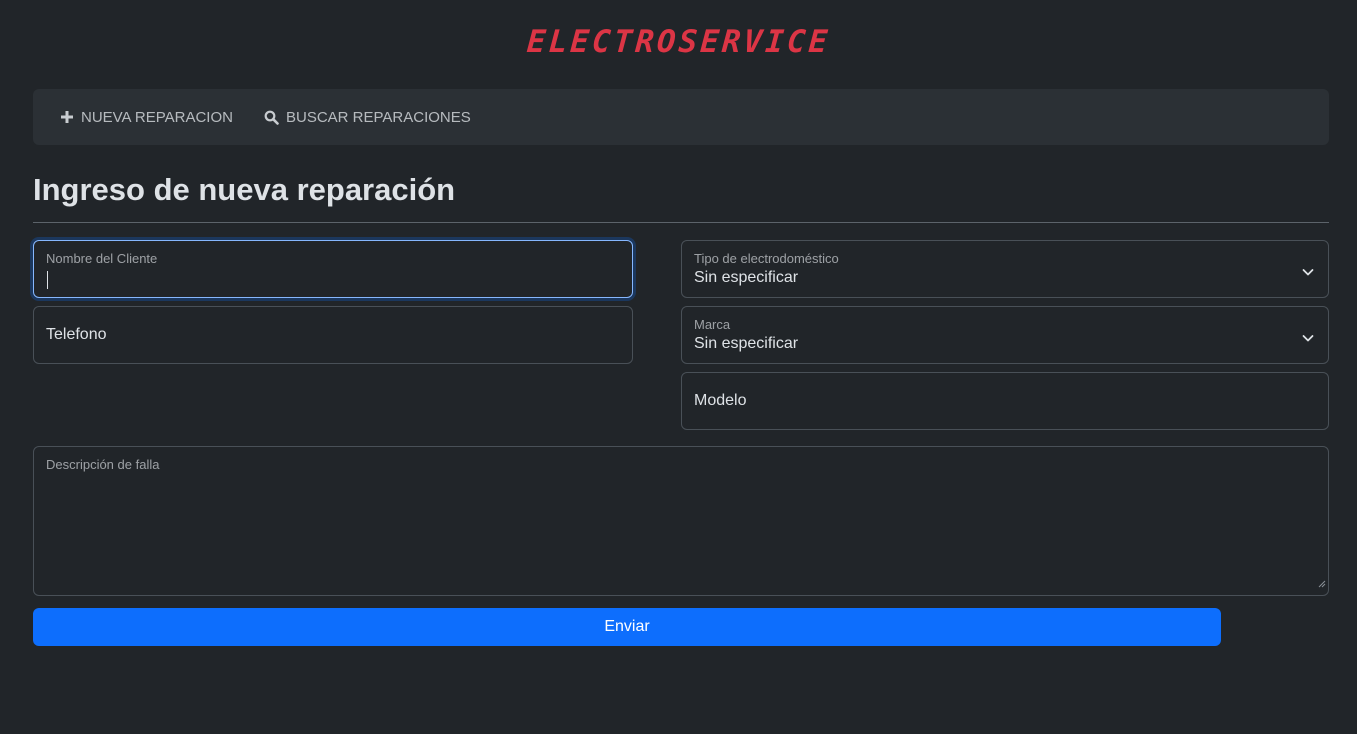 This screenshot has width=1357, height=734. I want to click on page-title: Ingreso de nueva reparación, so click(244, 189).